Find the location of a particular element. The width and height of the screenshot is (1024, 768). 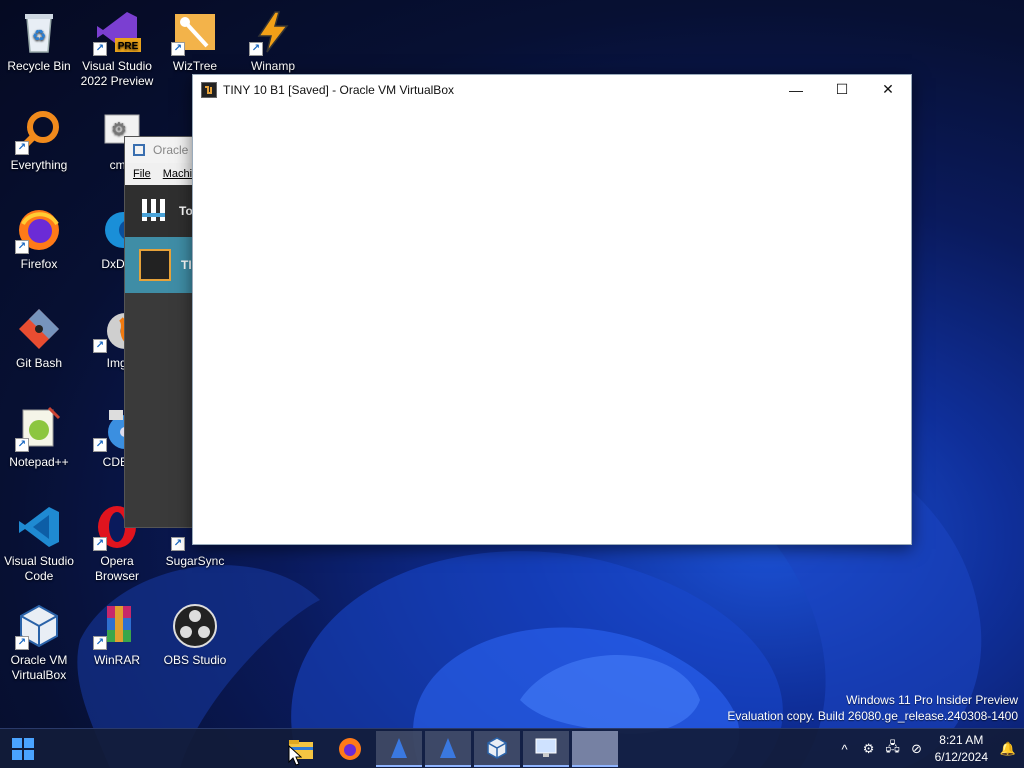

desktop-icon-obs: OBS Studio is located at coordinates (195, 644).